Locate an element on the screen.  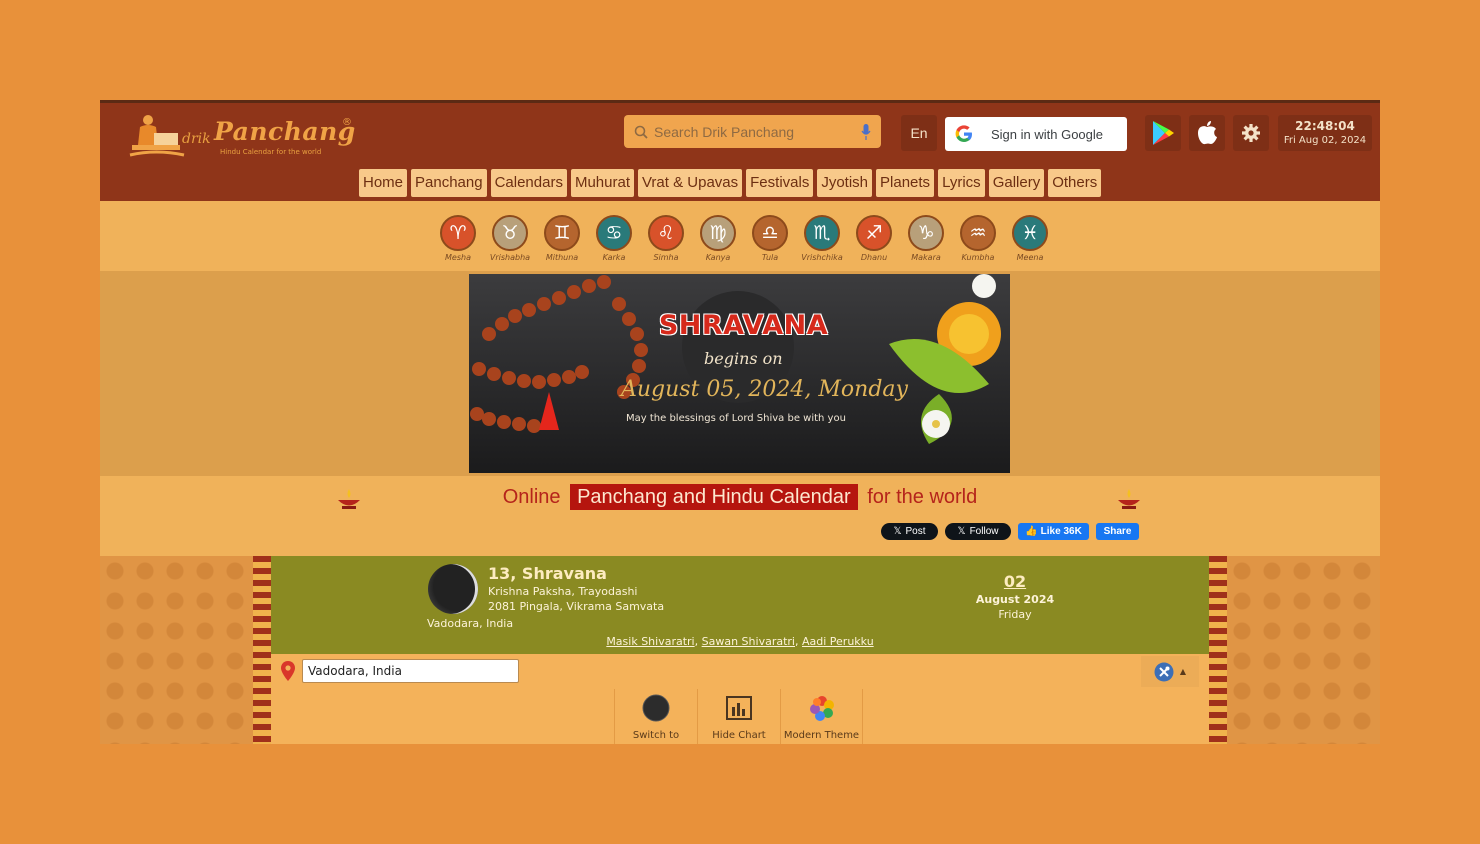
social-buttons: 𝕏 Post 𝕏 Follow 👍 Like 36K Share is located at coordinates (1010, 531).